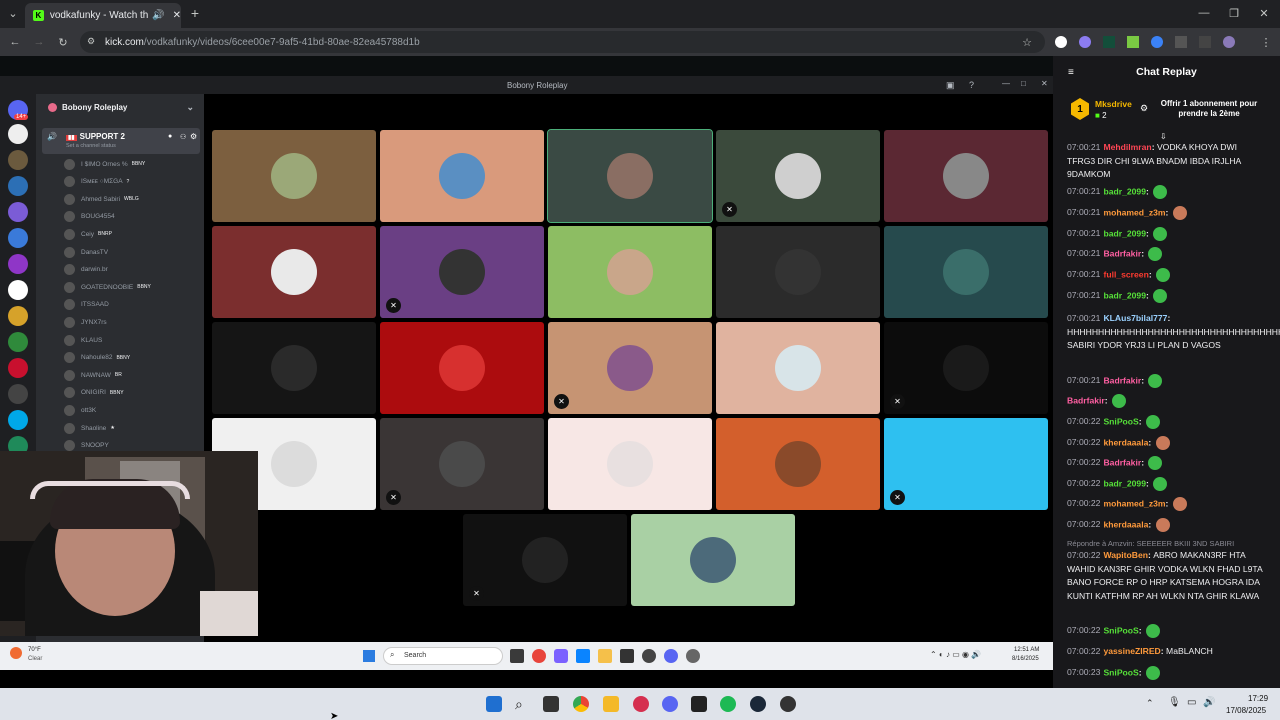 Image resolution: width=1280 pixels, height=720 pixels. I want to click on obs-icon, so click(699, 704).